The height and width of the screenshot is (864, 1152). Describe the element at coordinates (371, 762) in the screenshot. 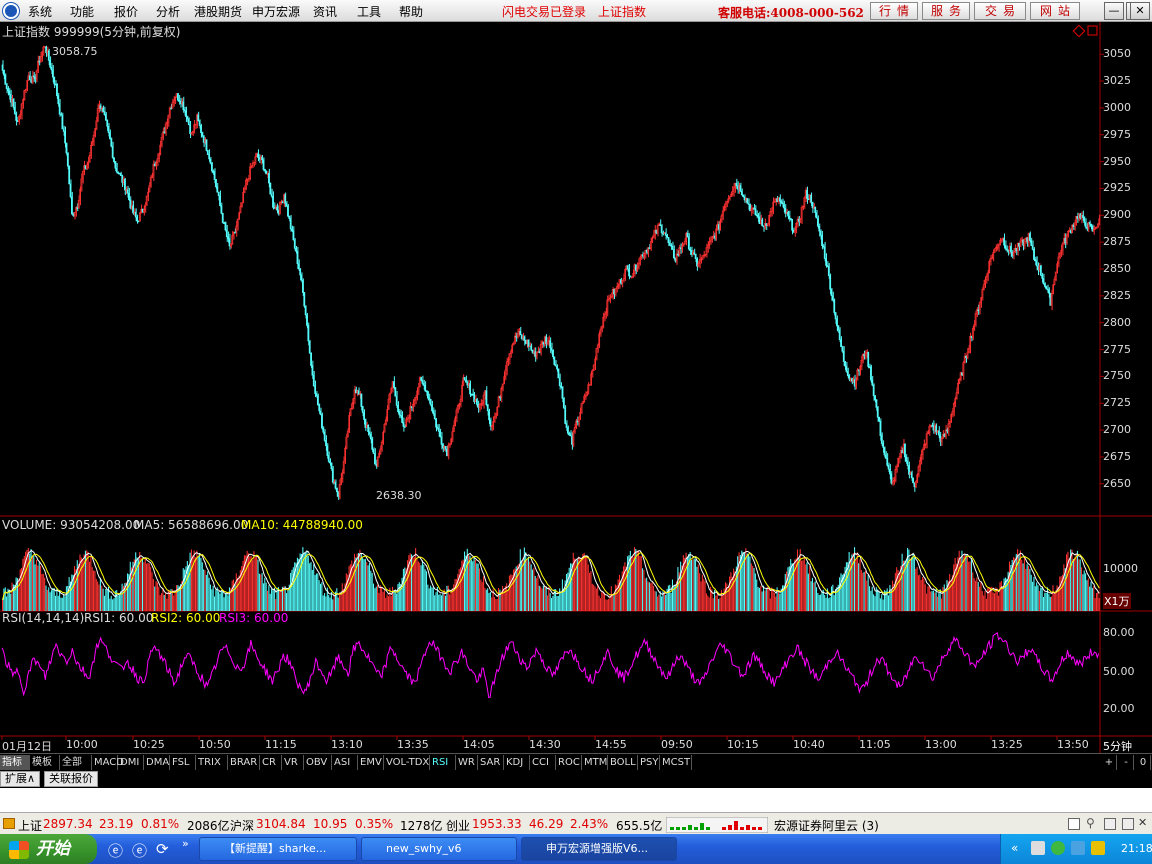

I see `indicator-tab-emv: EMV` at that location.